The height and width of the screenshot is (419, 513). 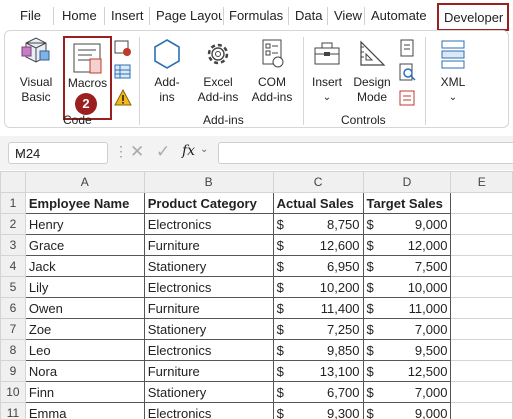 I want to click on actual-sales-cell: $6,700, so click(x=318, y=392).